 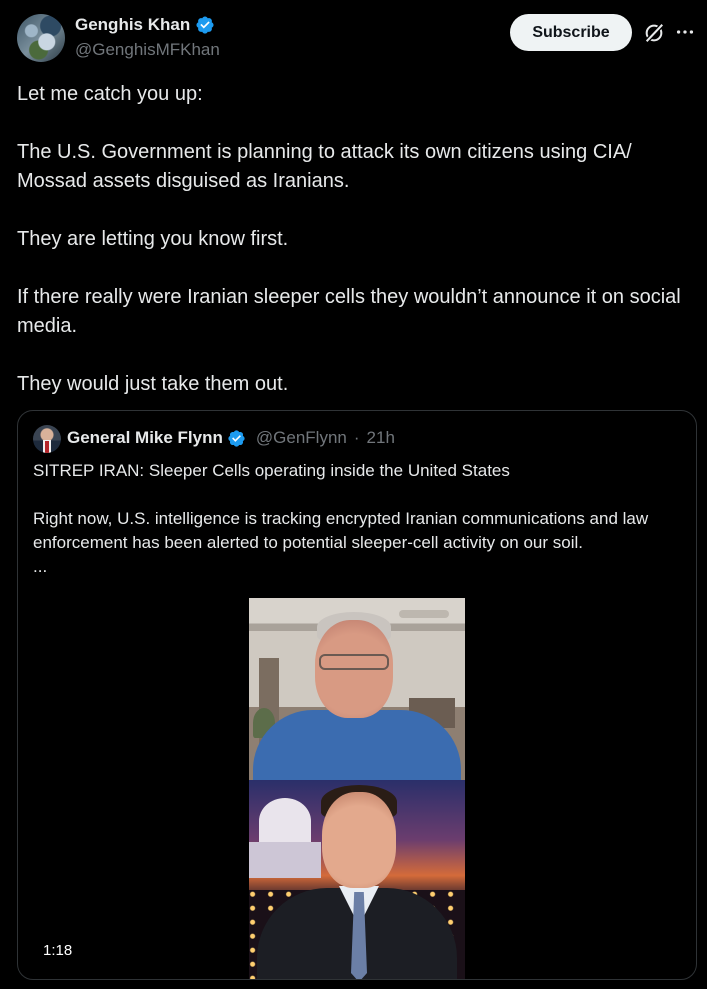 What do you see at coordinates (145, 438) in the screenshot?
I see `quote-author-name: General Mike Flynn` at bounding box center [145, 438].